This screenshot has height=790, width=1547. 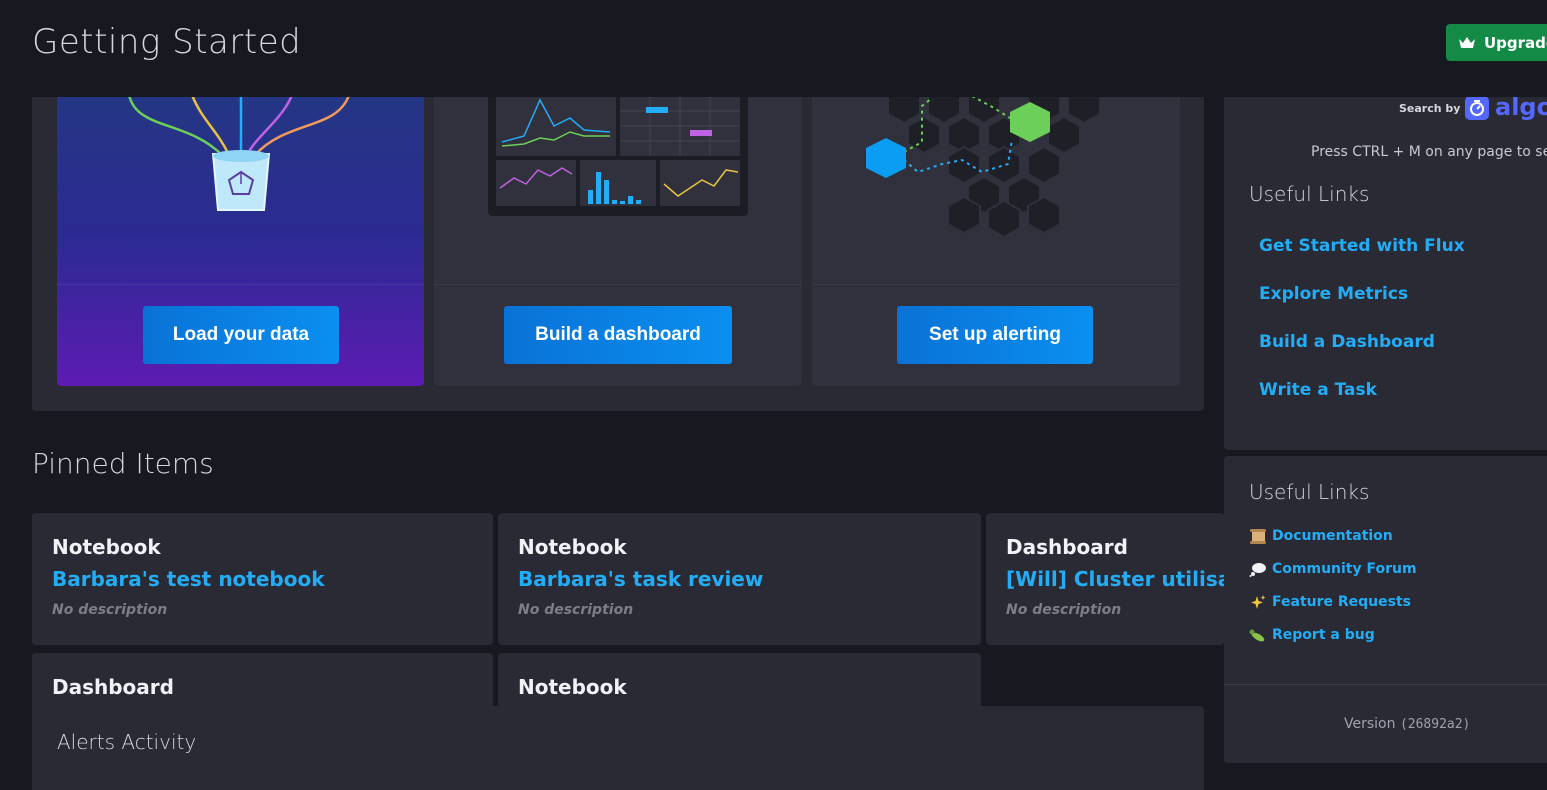 I want to click on link-documentation: Documentation, so click(x=1321, y=536).